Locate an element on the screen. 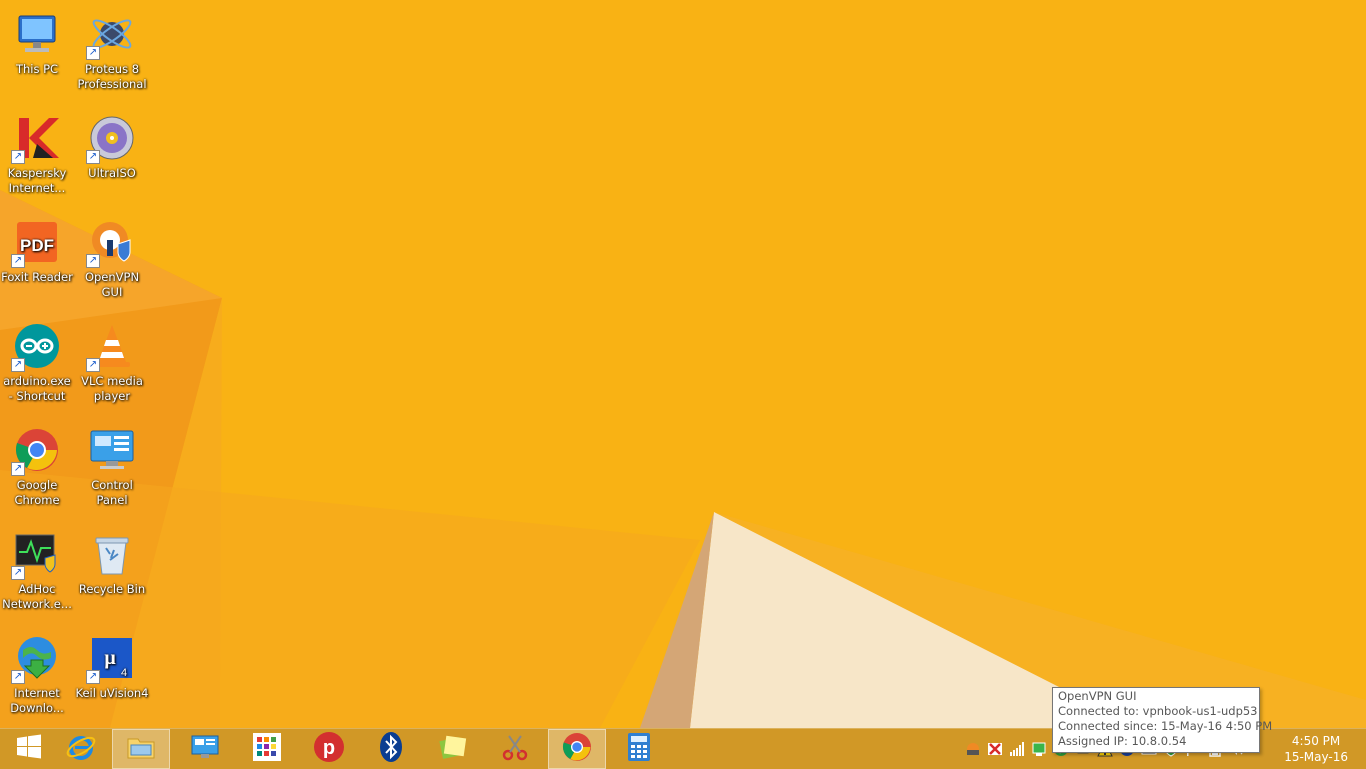 The image size is (1366, 769). chrome-icon is located at coordinates (577, 749).